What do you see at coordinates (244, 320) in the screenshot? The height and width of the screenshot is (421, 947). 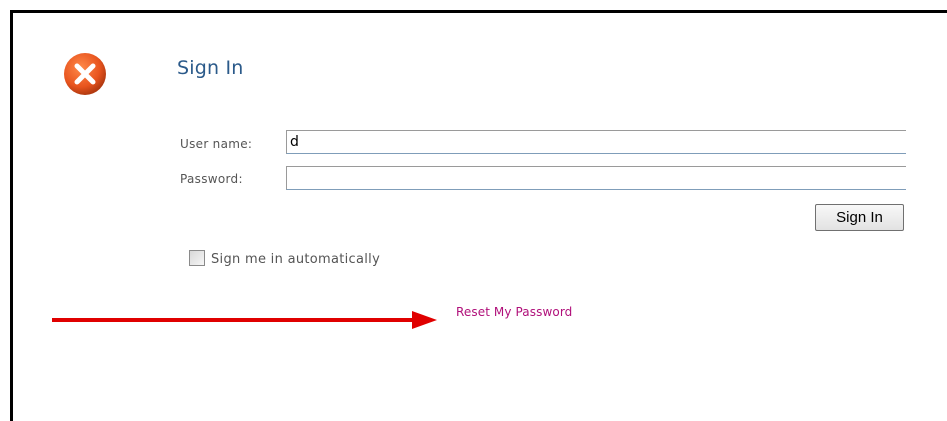 I see `annotation-arrow` at bounding box center [244, 320].